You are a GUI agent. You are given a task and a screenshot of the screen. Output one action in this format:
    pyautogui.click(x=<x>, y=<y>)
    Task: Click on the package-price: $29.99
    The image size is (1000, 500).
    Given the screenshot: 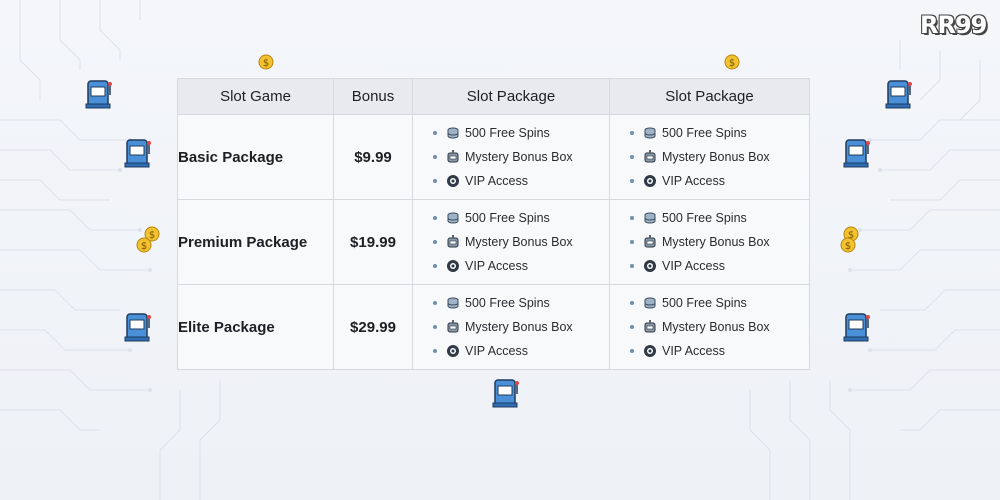 What is the action you would take?
    pyautogui.click(x=373, y=327)
    